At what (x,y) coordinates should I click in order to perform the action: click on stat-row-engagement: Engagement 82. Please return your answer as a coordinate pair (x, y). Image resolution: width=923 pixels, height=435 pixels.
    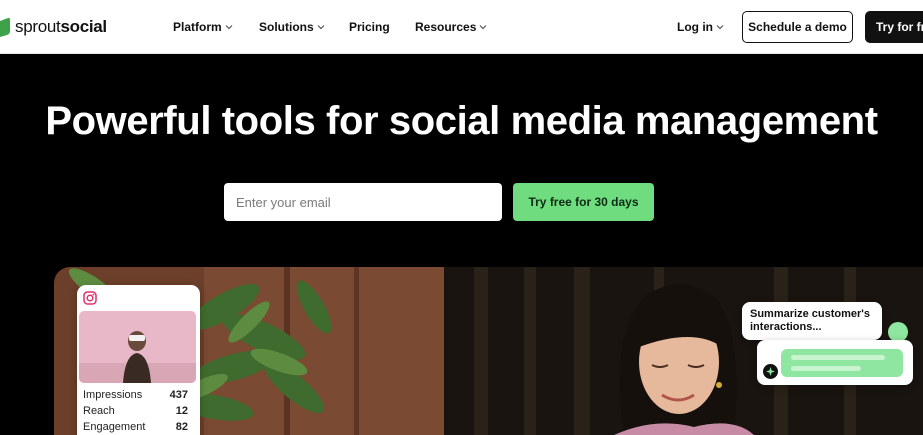
    Looking at the image, I should click on (135, 428).